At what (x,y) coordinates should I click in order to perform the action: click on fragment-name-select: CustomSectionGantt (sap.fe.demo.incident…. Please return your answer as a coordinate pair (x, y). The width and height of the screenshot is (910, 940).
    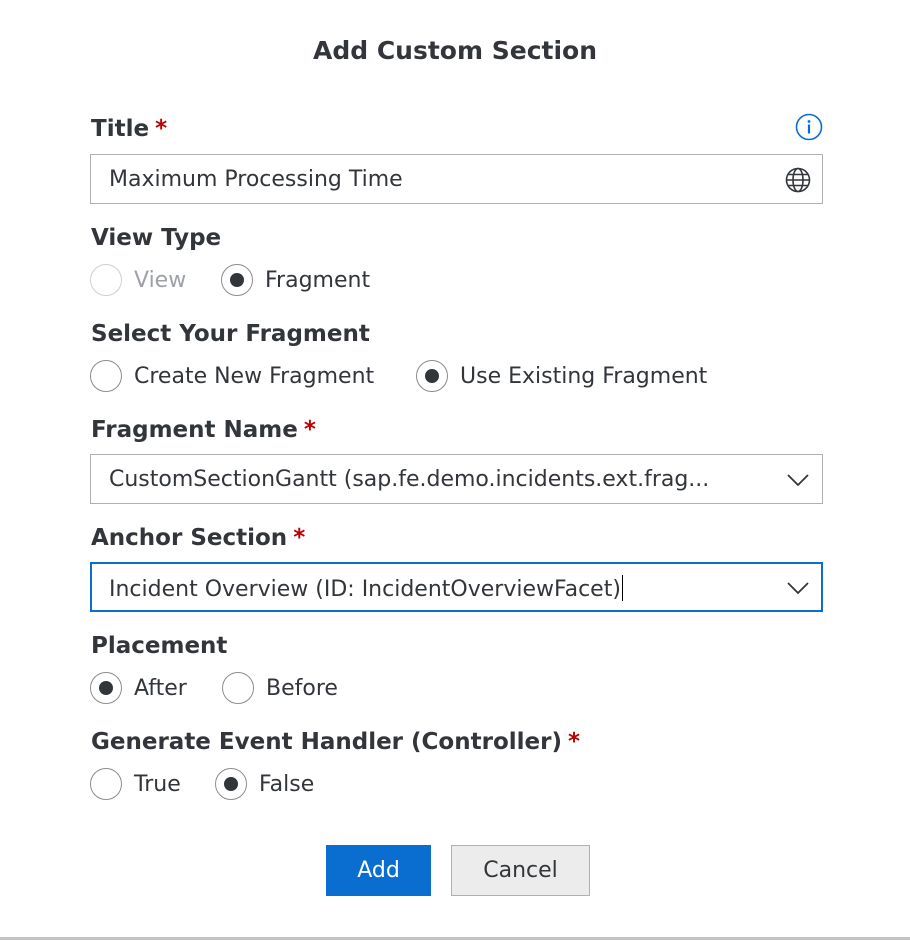
    Looking at the image, I should click on (456, 479).